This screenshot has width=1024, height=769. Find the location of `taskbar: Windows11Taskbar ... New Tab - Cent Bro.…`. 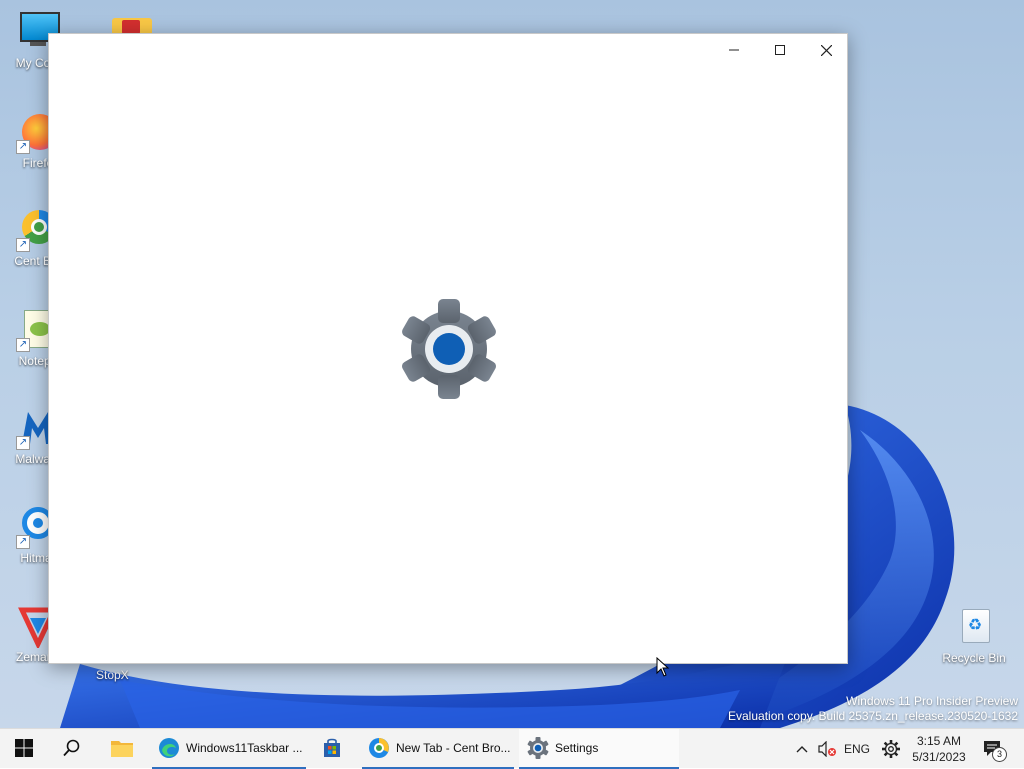

taskbar: Windows11Taskbar ... New Tab - Cent Bro.… is located at coordinates (512, 748).